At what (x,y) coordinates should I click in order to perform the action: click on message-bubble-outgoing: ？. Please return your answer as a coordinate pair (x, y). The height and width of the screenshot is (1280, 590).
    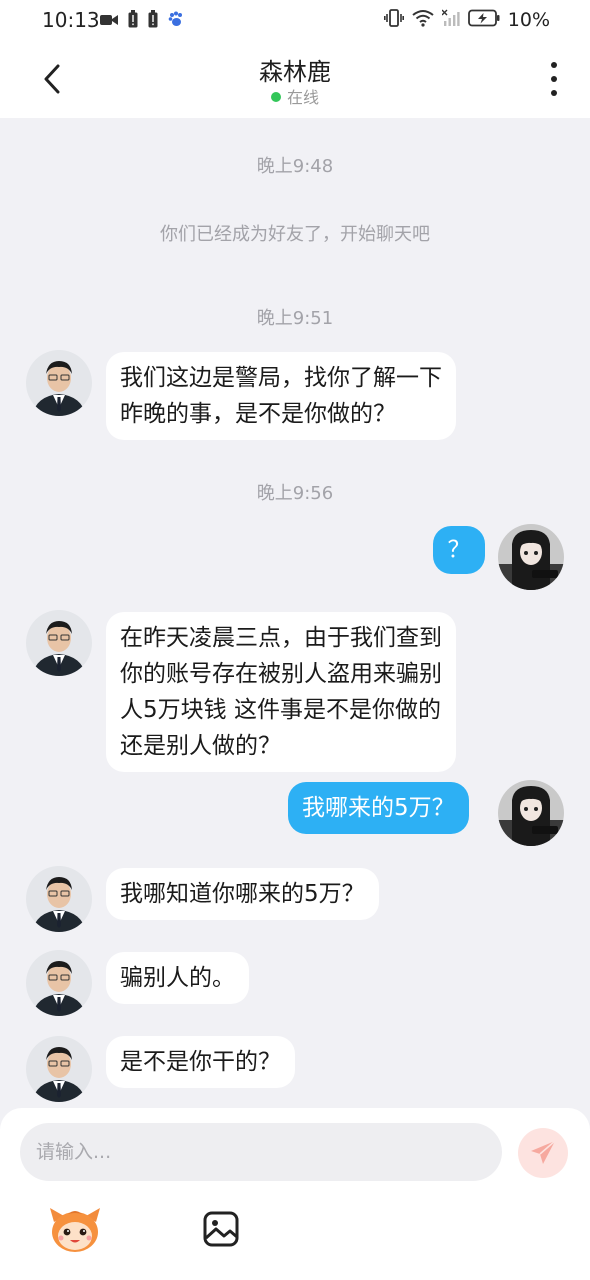
    Looking at the image, I should click on (459, 550).